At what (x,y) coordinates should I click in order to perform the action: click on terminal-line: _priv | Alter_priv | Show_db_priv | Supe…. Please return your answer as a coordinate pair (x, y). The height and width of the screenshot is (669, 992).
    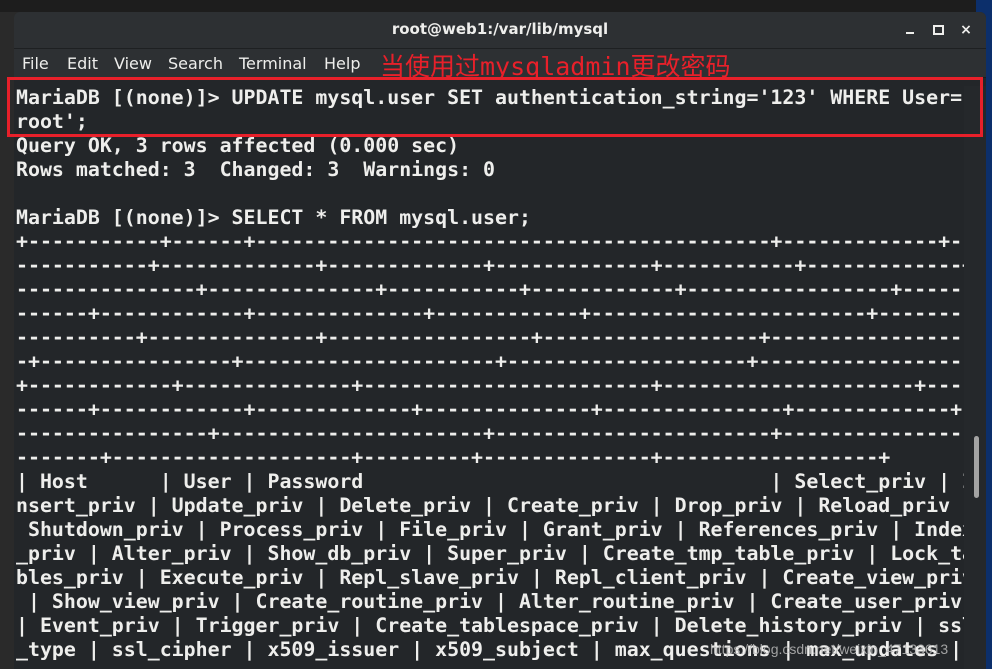
    Looking at the image, I should click on (490, 553).